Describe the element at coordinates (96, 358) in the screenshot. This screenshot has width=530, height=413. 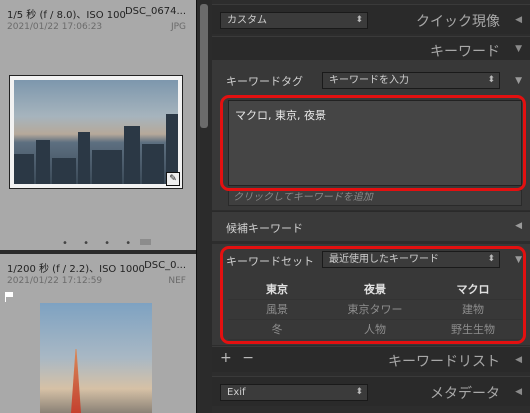
I see `photo-tokyo-tower` at that location.